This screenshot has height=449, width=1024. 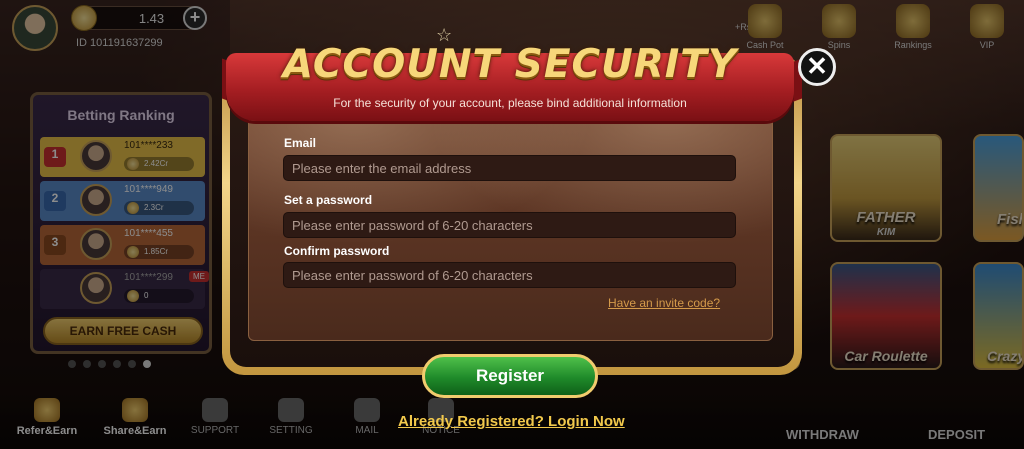 I want to click on dialog-title: ACCOUNT SECURITY, so click(x=510, y=64).